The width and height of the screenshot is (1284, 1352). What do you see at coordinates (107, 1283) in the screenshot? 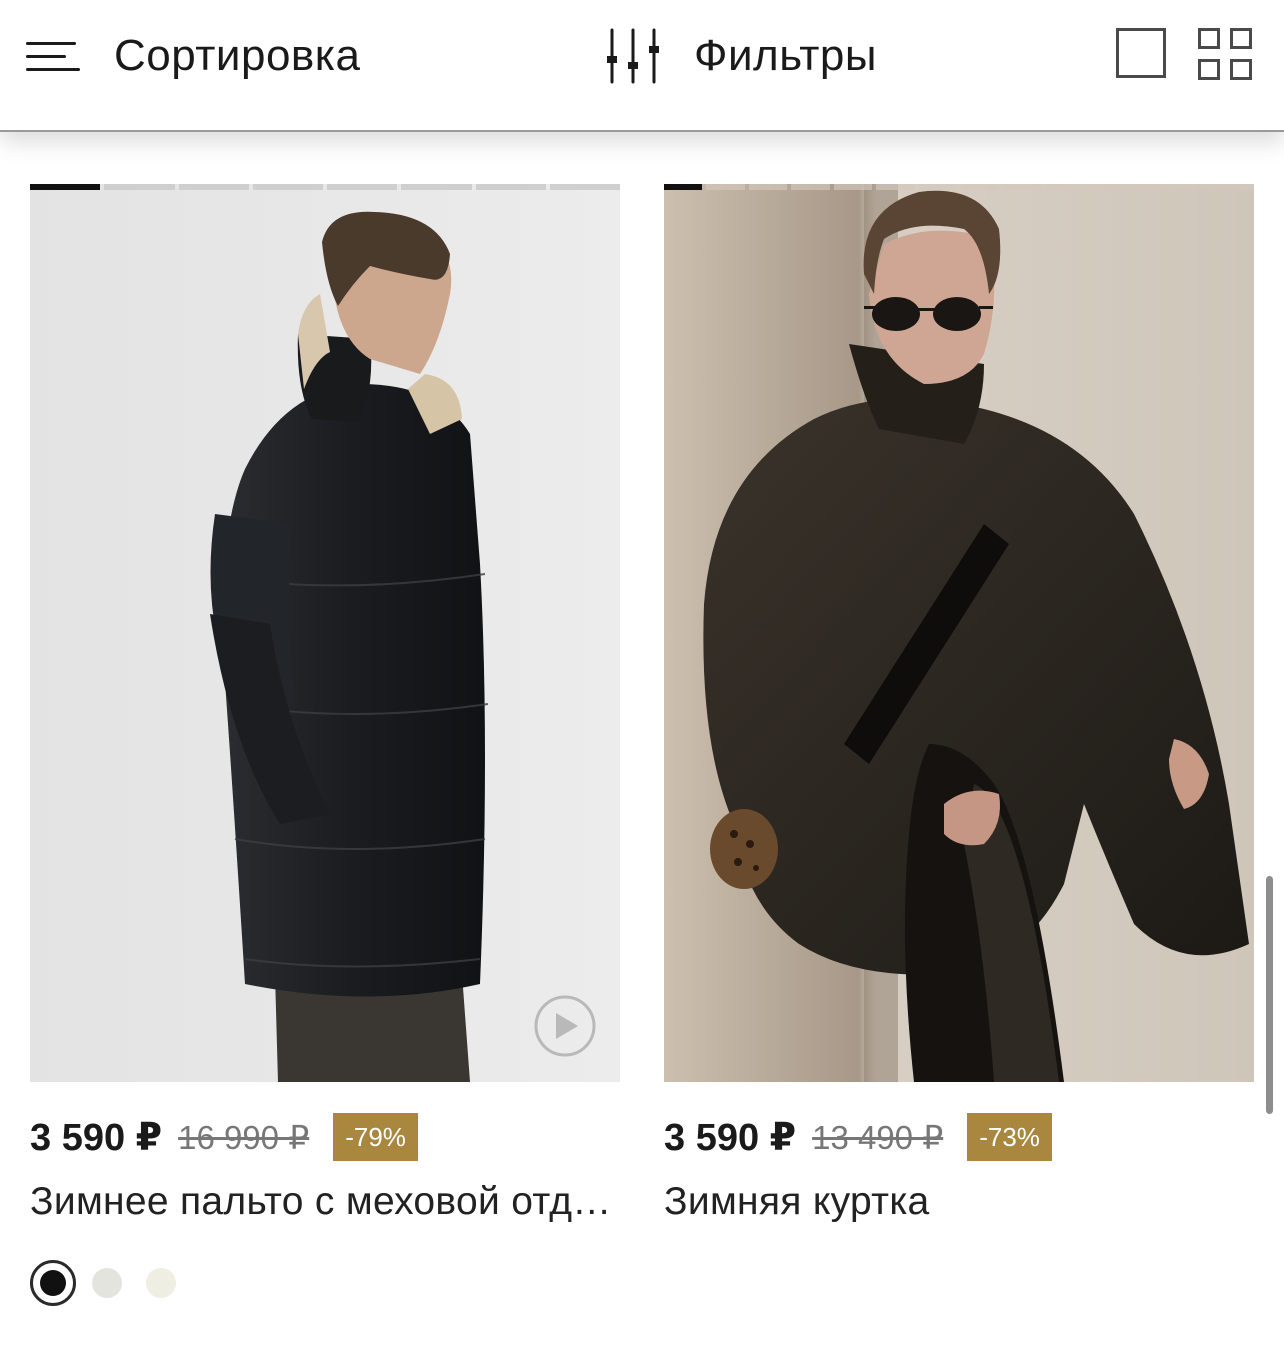
I see `color-swatch-grey` at bounding box center [107, 1283].